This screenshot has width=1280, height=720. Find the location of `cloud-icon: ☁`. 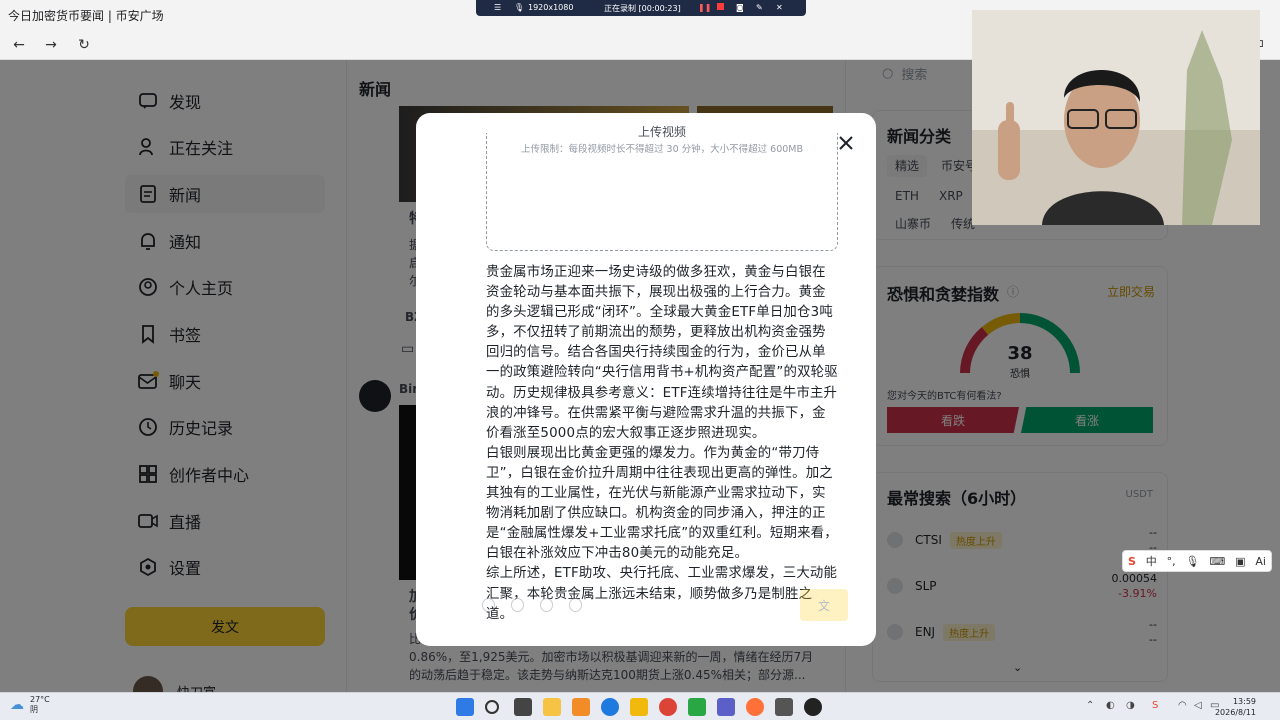

cloud-icon: ☁ is located at coordinates (17, 705).